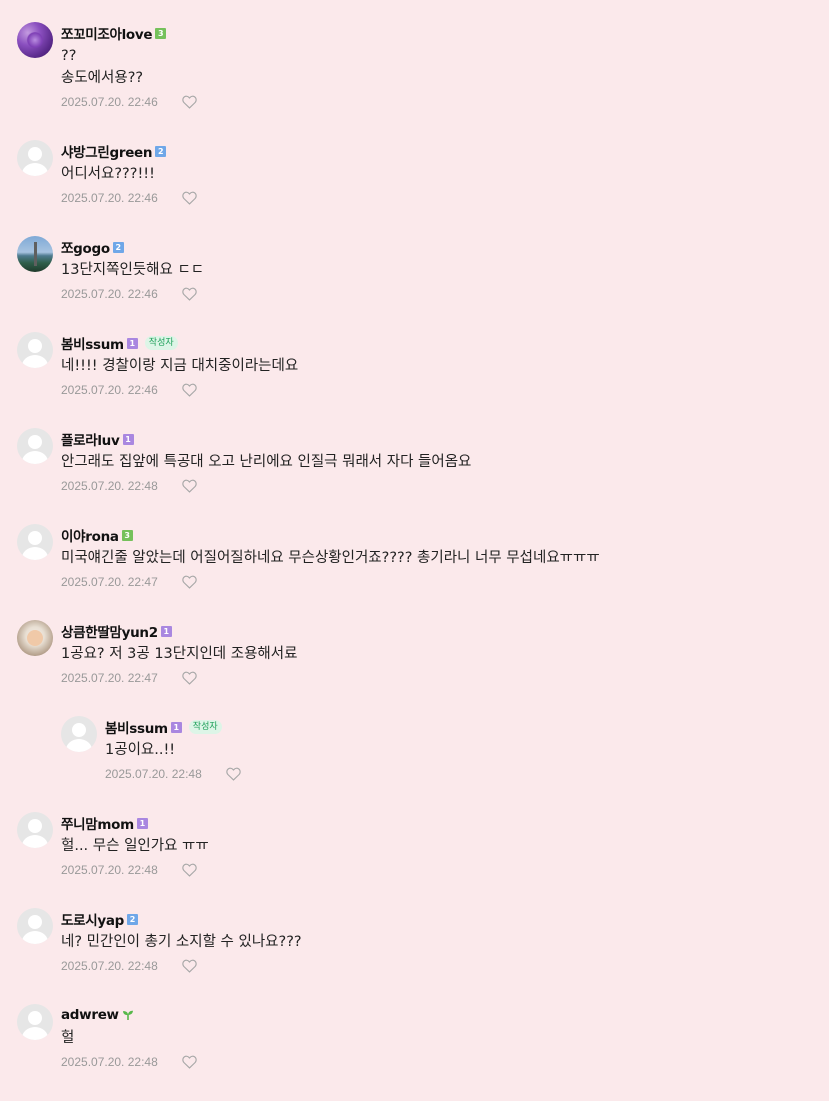 This screenshot has width=829, height=1101. What do you see at coordinates (180, 366) in the screenshot?
I see `comment-text: 네!!!! 경찰이랑 지금 대치중이라는데요` at bounding box center [180, 366].